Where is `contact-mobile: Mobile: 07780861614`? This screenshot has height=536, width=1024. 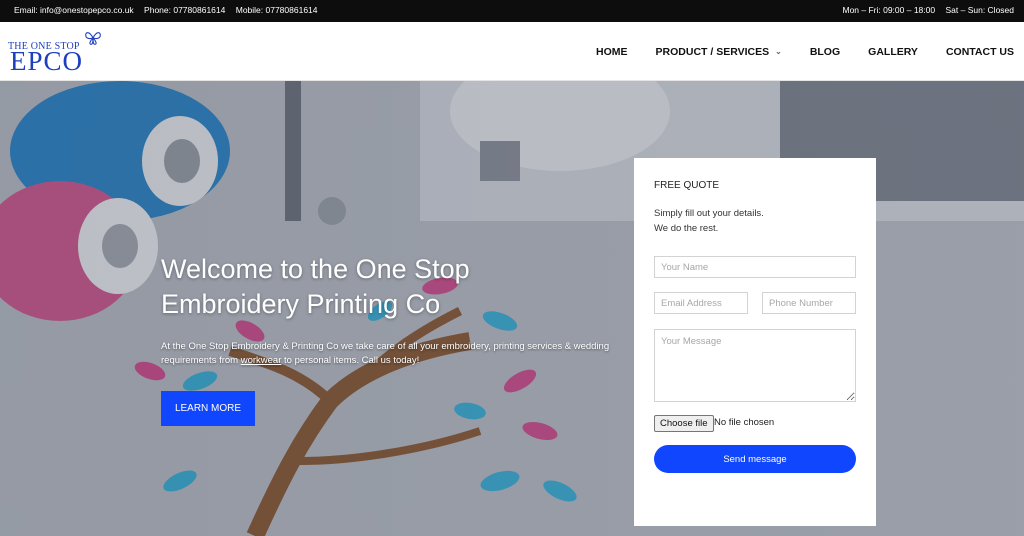 contact-mobile: Mobile: 07780861614 is located at coordinates (277, 10).